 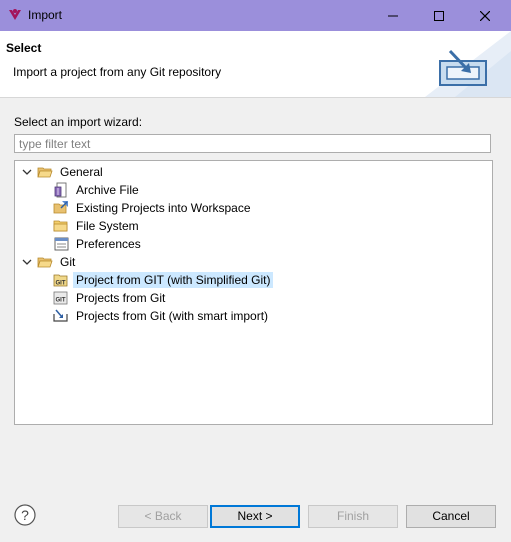 I want to click on smart-import-icon, so click(x=61, y=316).